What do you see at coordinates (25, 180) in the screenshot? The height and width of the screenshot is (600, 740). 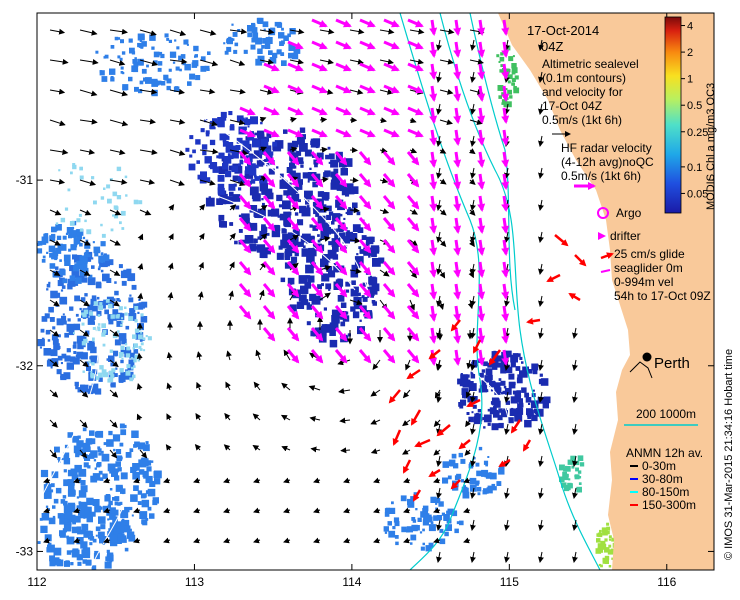 I see `y-tick-label: -31` at bounding box center [25, 180].